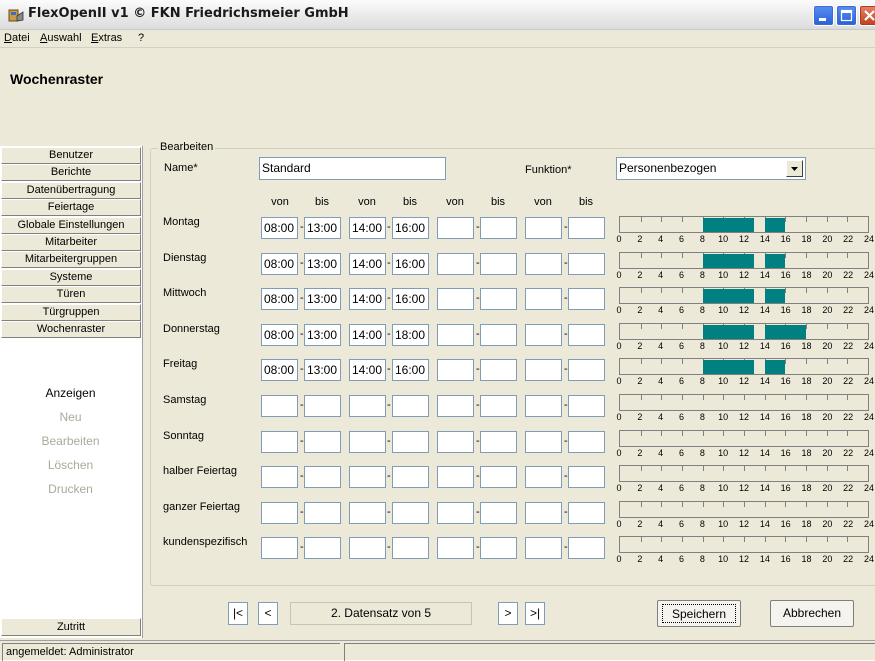  What do you see at coordinates (70, 417) in the screenshot?
I see `sidebar-action-neu: Neu` at bounding box center [70, 417].